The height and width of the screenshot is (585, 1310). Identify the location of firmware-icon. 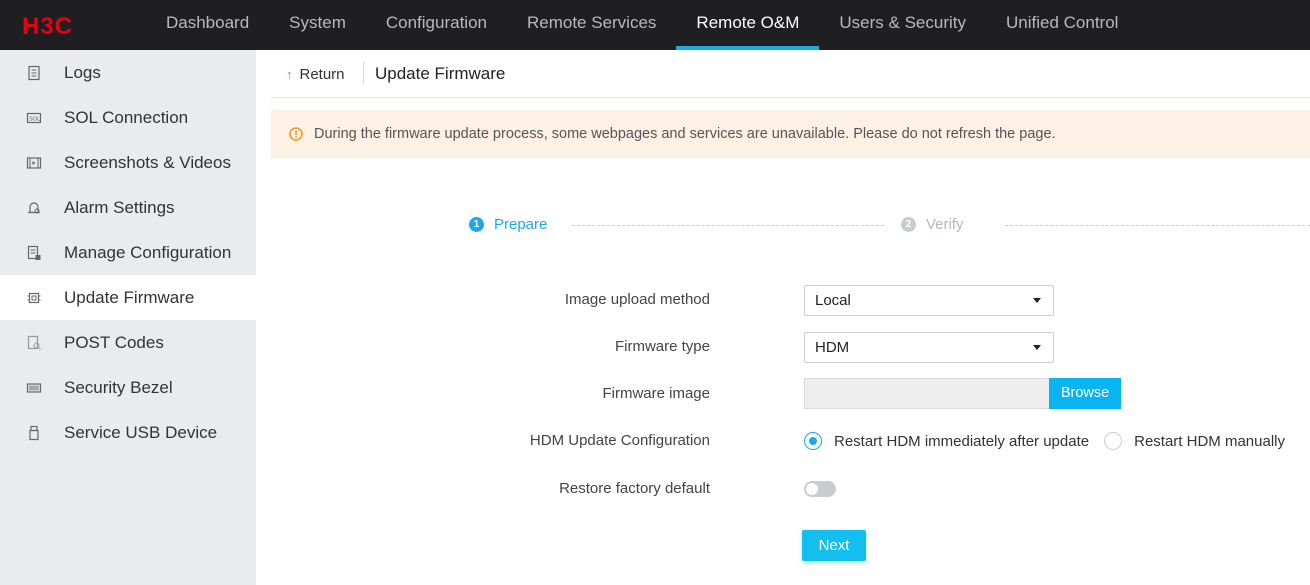
(34, 298).